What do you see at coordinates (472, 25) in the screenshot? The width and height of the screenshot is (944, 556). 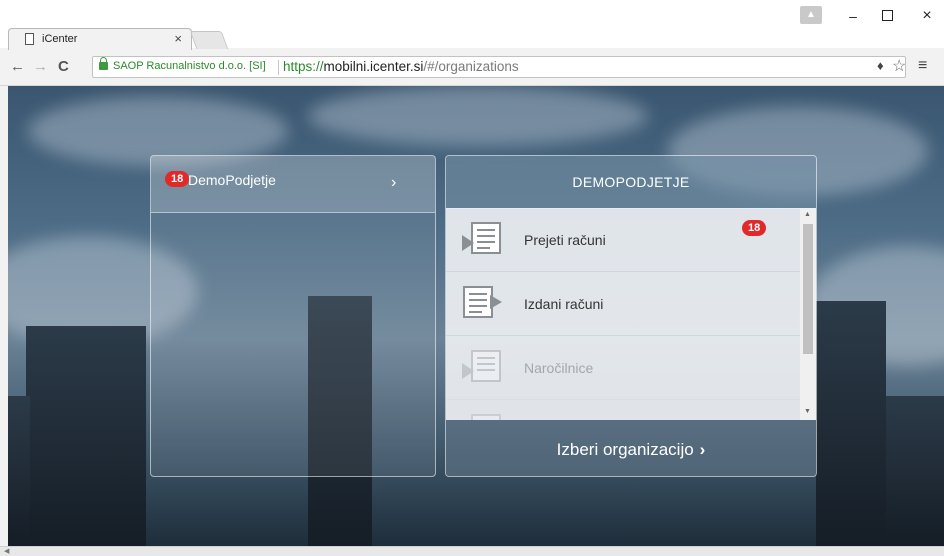 I see `browser-titlebar: iCenter × ▲ – ×` at bounding box center [472, 25].